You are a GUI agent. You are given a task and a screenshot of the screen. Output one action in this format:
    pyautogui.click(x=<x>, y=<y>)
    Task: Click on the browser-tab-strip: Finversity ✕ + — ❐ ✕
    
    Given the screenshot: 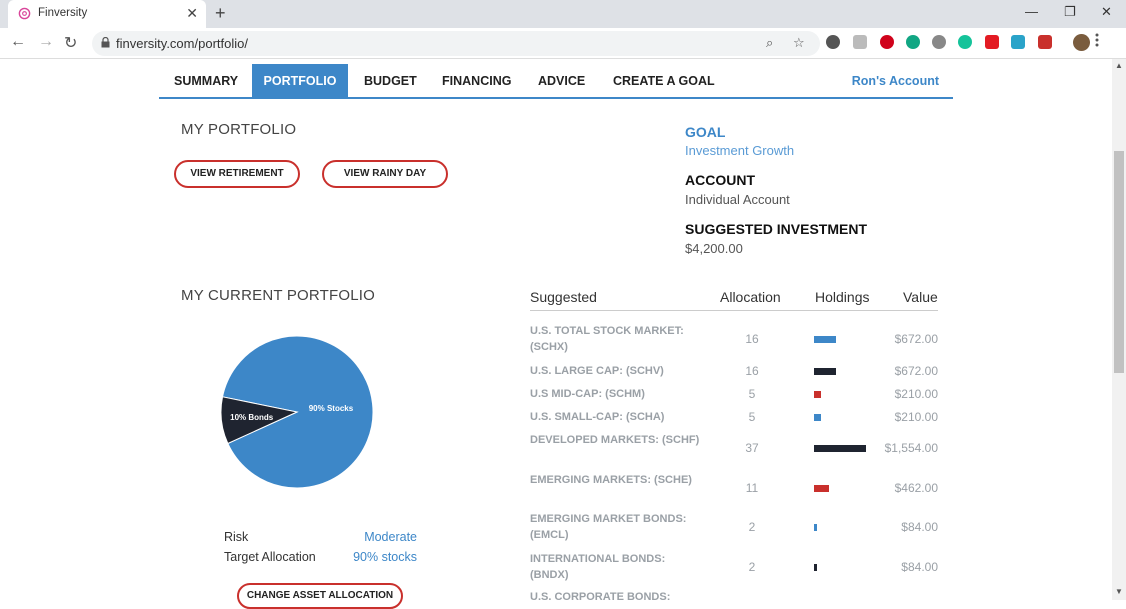 What is the action you would take?
    pyautogui.click(x=563, y=14)
    